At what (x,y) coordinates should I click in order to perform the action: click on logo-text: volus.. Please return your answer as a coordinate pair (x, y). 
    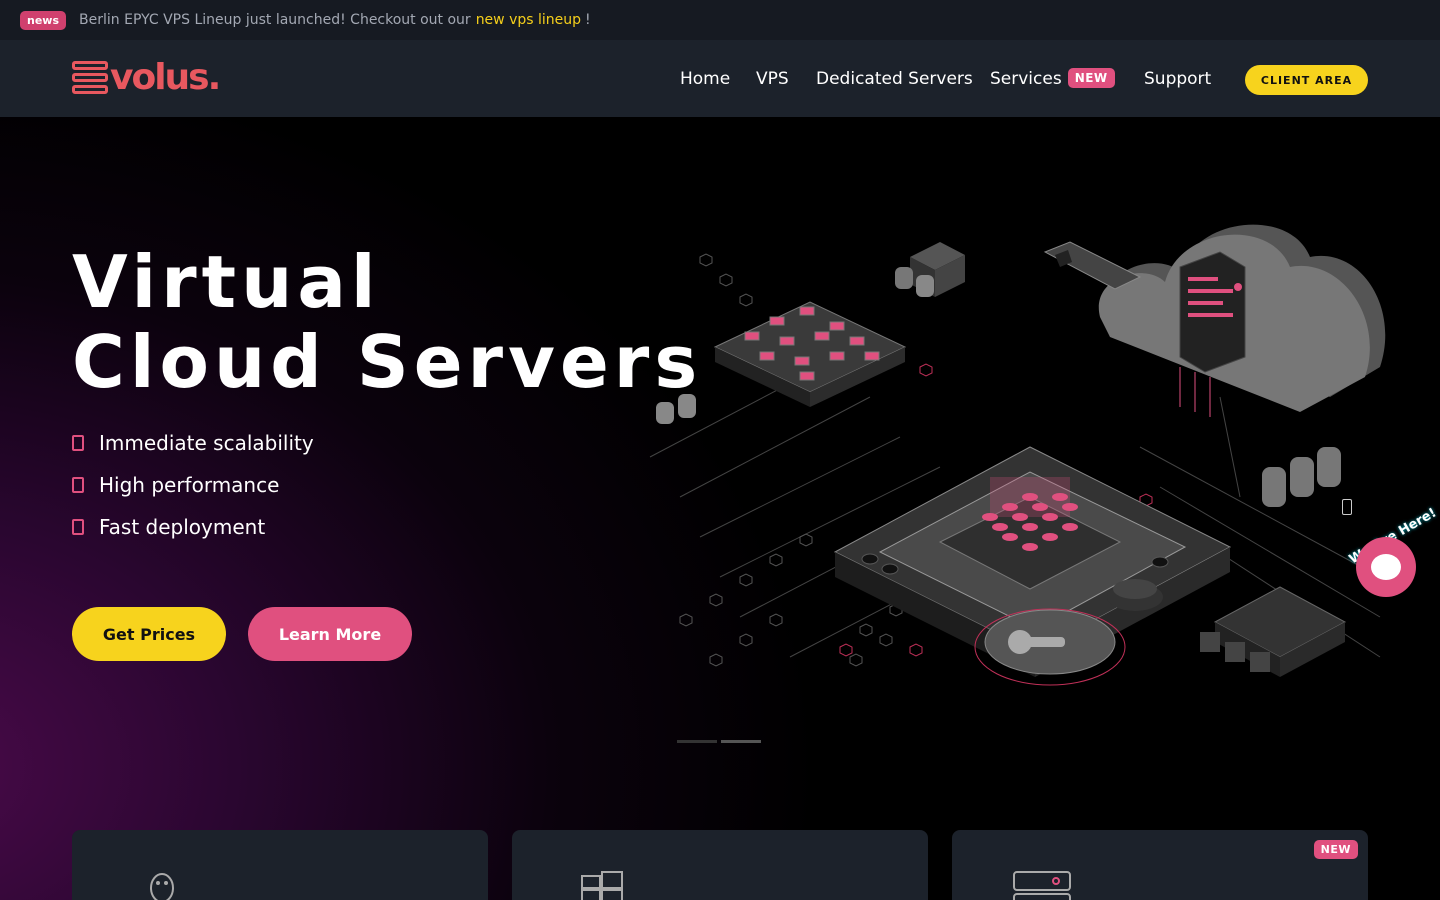
    Looking at the image, I should click on (165, 77).